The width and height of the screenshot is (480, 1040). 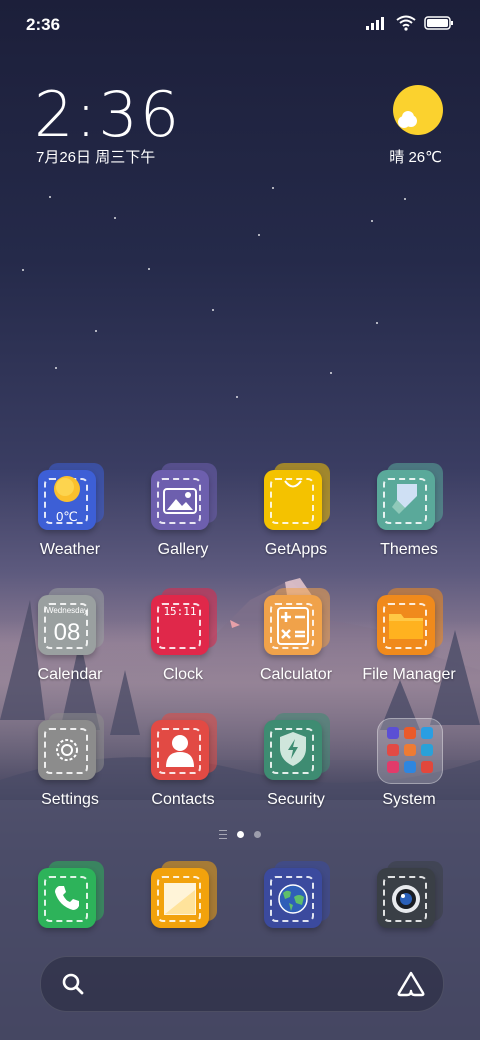 I want to click on search-bar, so click(x=242, y=984).